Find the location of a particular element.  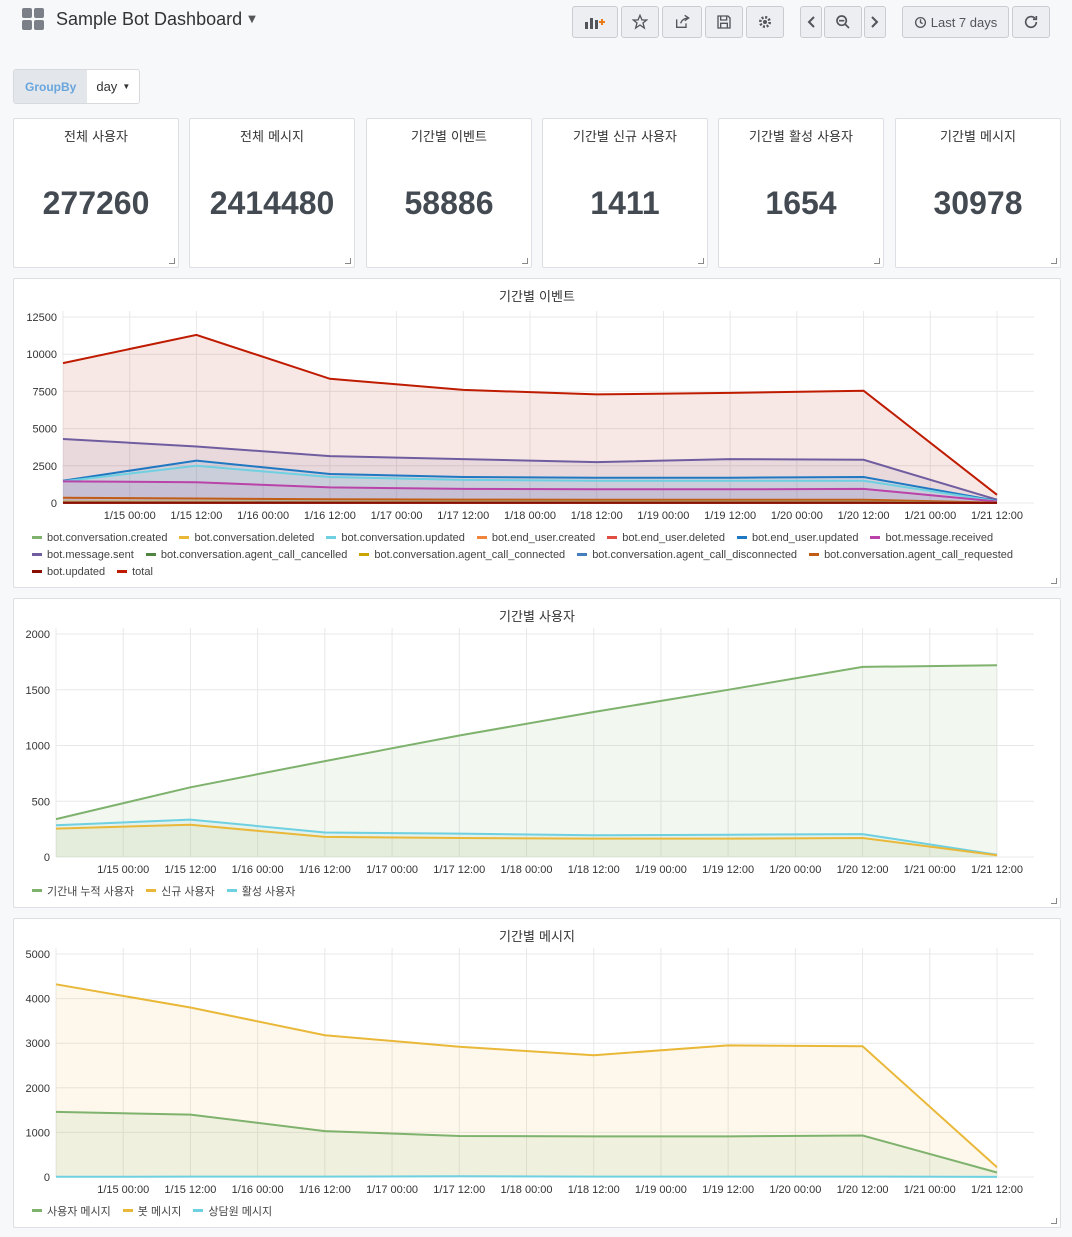

legend-label: bot.end_user.created is located at coordinates (543, 537).